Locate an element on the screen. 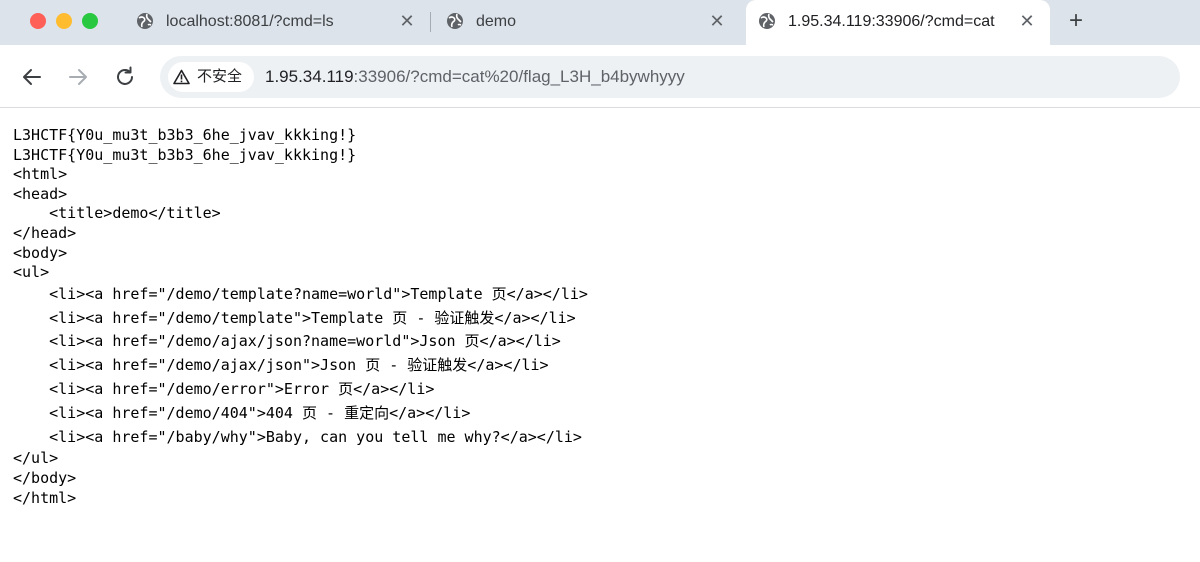  window-minimize-button is located at coordinates (64, 21).